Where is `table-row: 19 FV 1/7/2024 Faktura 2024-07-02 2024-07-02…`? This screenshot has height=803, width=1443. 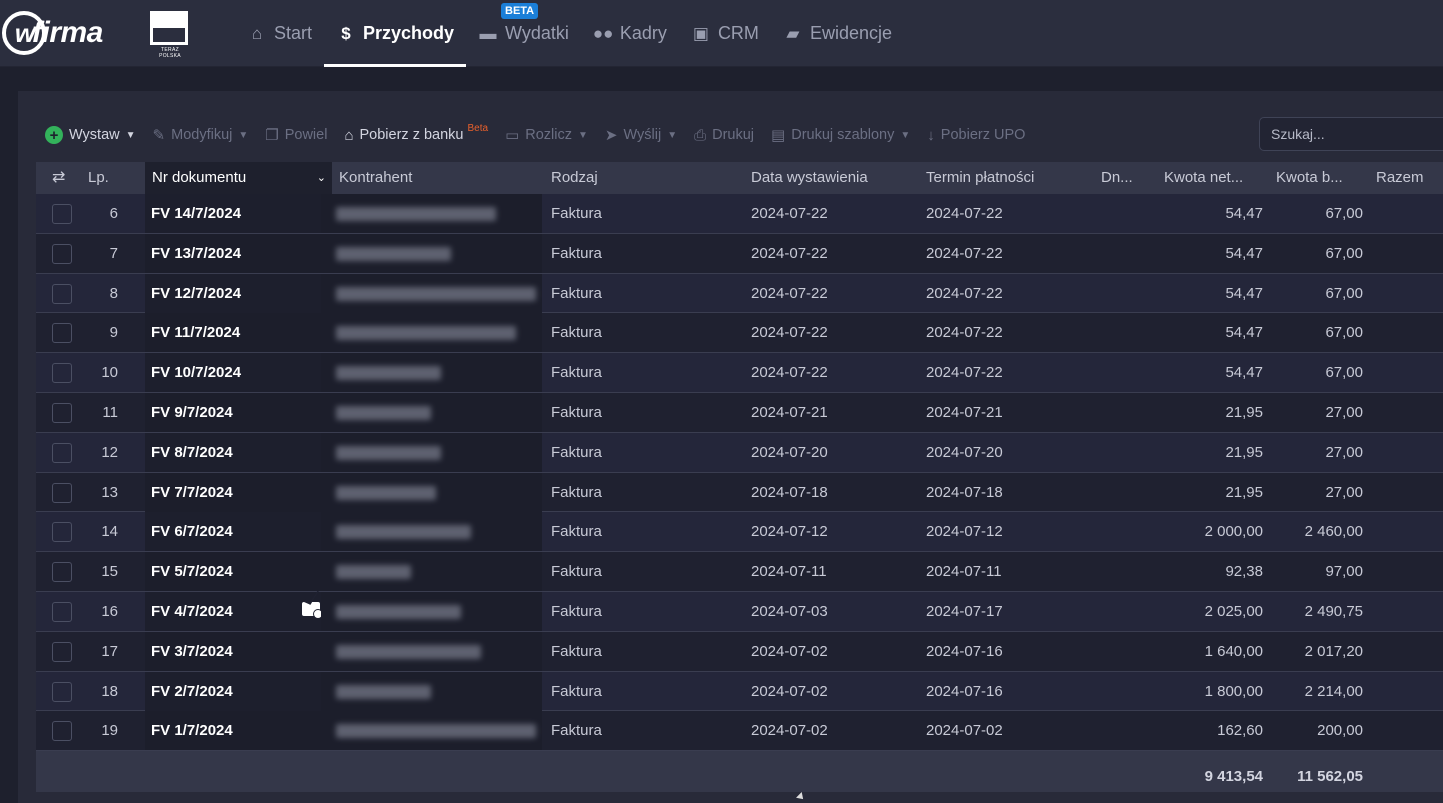
table-row: 19 FV 1/7/2024 Faktura 2024-07-02 2024-07-02… is located at coordinates (739, 731).